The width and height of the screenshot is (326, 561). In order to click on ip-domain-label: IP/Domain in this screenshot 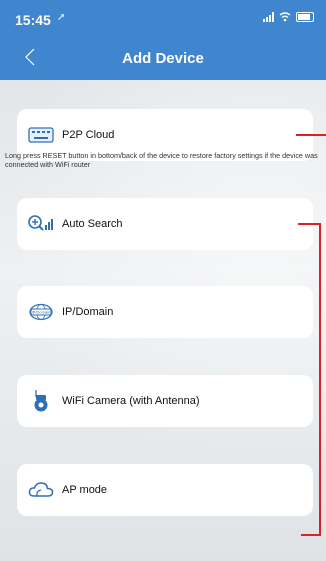, I will do `click(88, 312)`.